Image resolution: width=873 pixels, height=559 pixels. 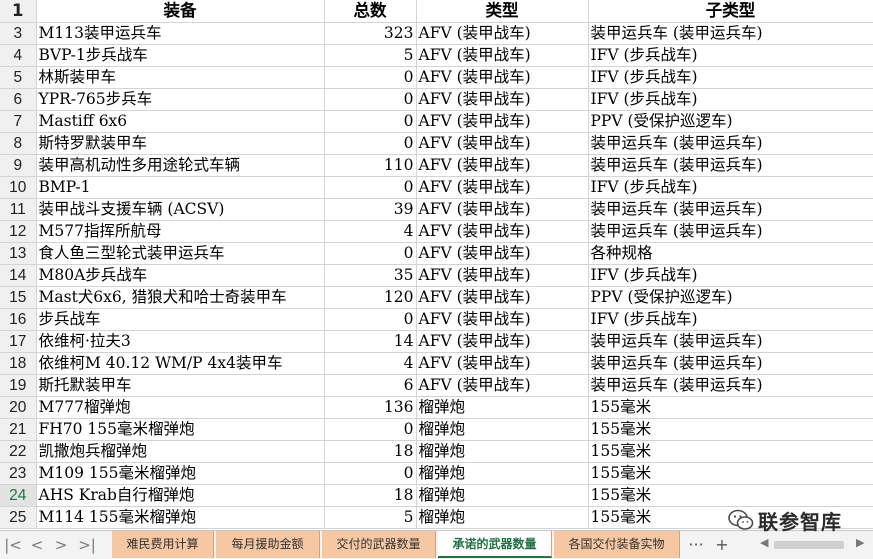 I want to click on equipment-cell: AHS Krab自行榴弹炮, so click(x=180, y=495).